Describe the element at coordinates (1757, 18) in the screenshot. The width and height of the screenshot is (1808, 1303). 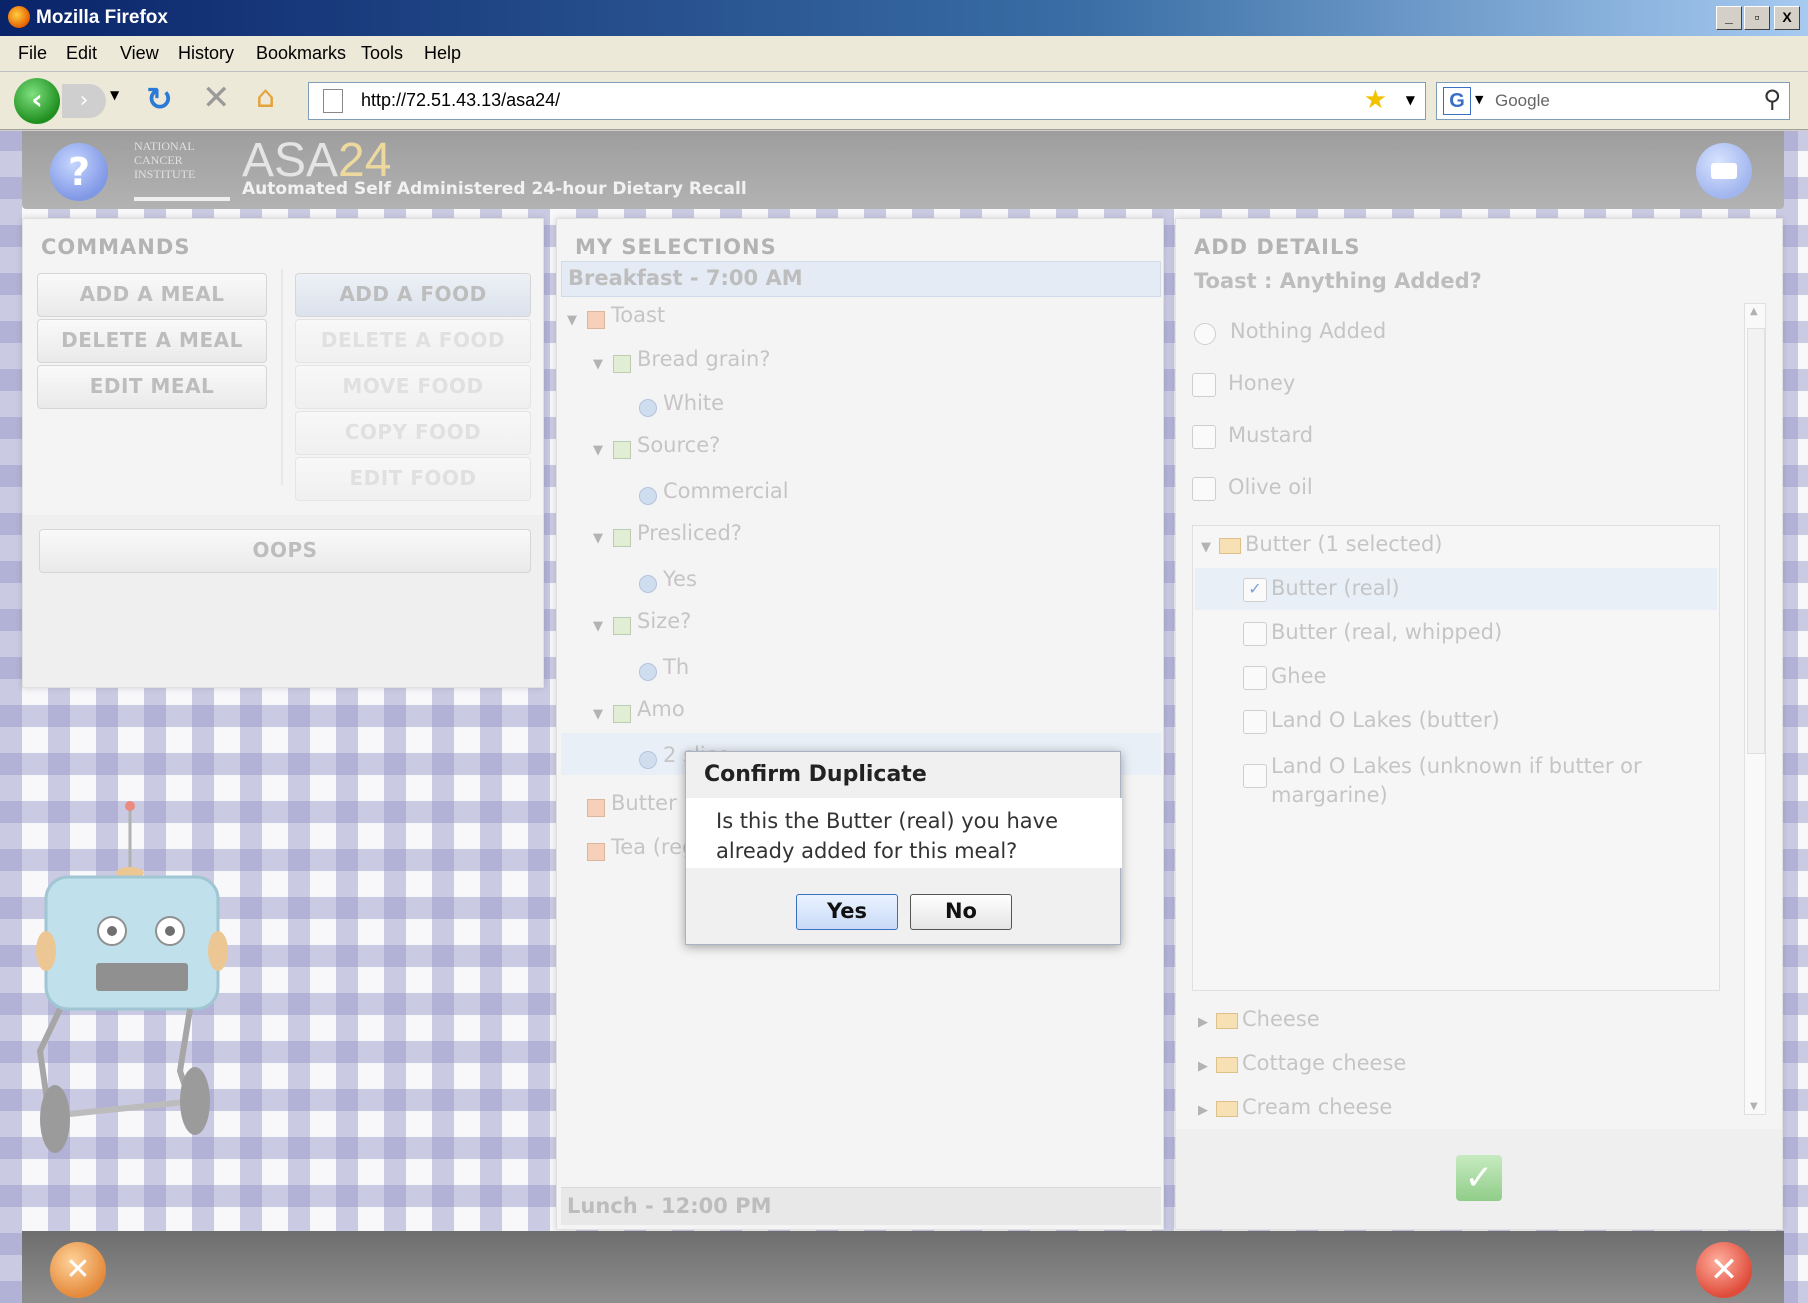
I see `restore-button: ▫` at that location.